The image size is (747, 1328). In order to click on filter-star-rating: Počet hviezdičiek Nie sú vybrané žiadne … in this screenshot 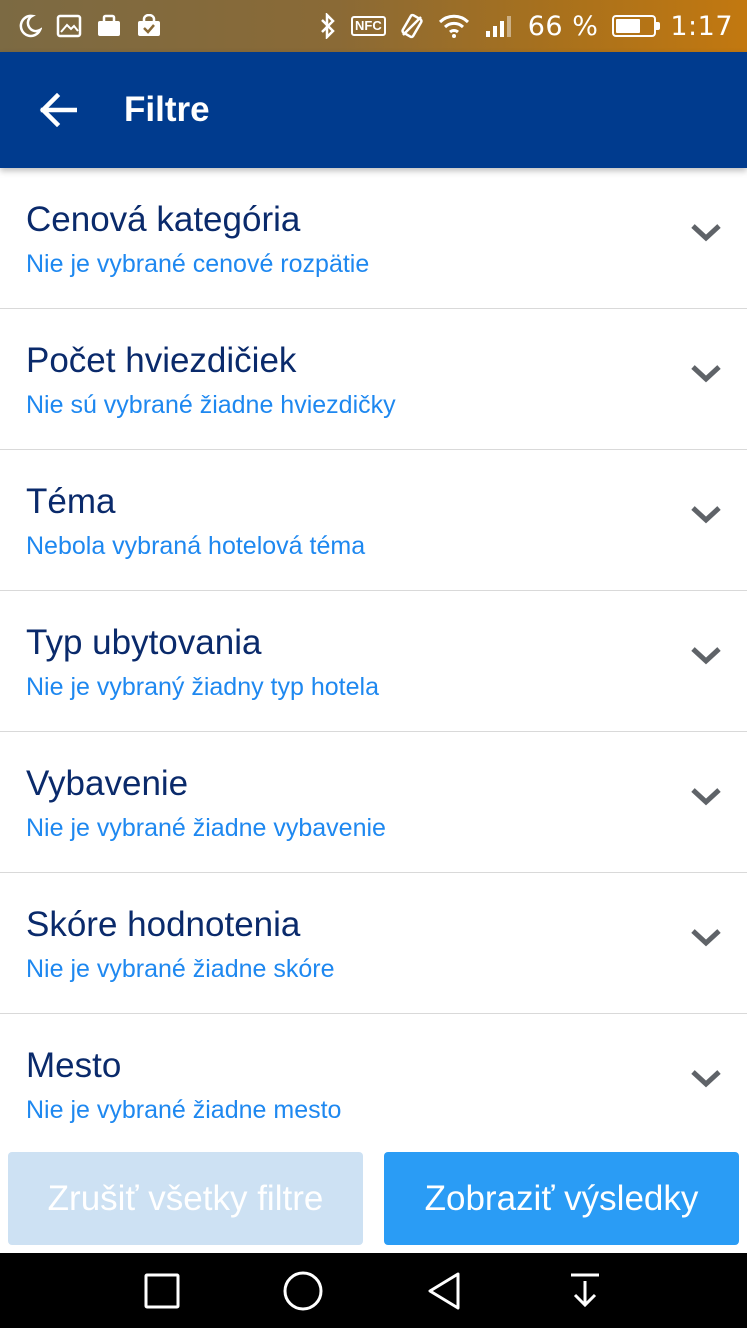, I will do `click(373, 379)`.